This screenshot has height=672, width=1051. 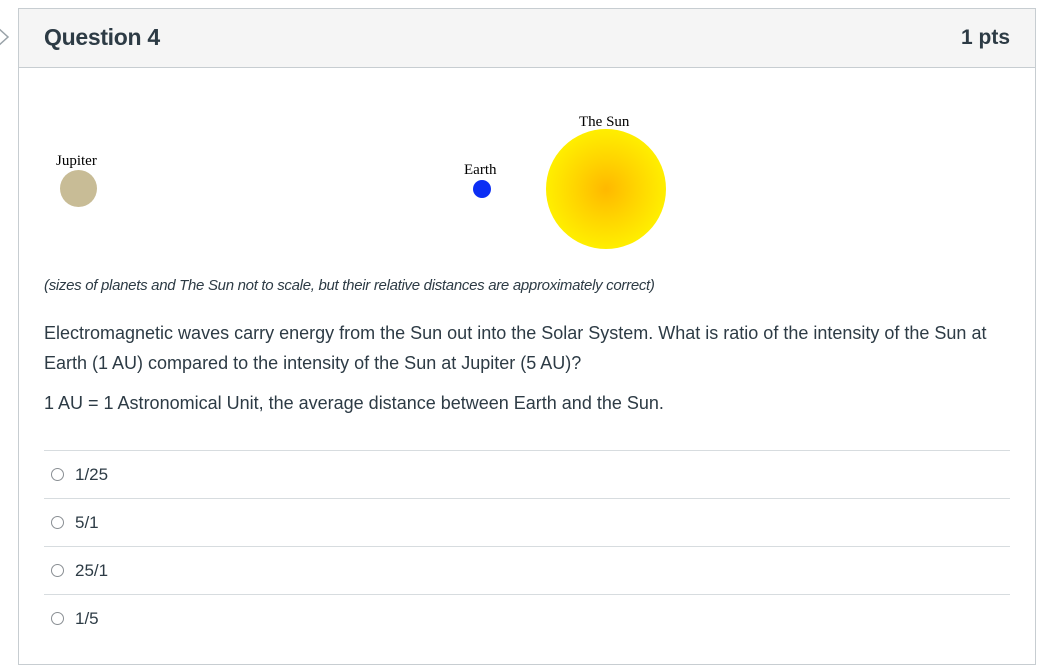 What do you see at coordinates (78, 188) in the screenshot?
I see `jupiter-image` at bounding box center [78, 188].